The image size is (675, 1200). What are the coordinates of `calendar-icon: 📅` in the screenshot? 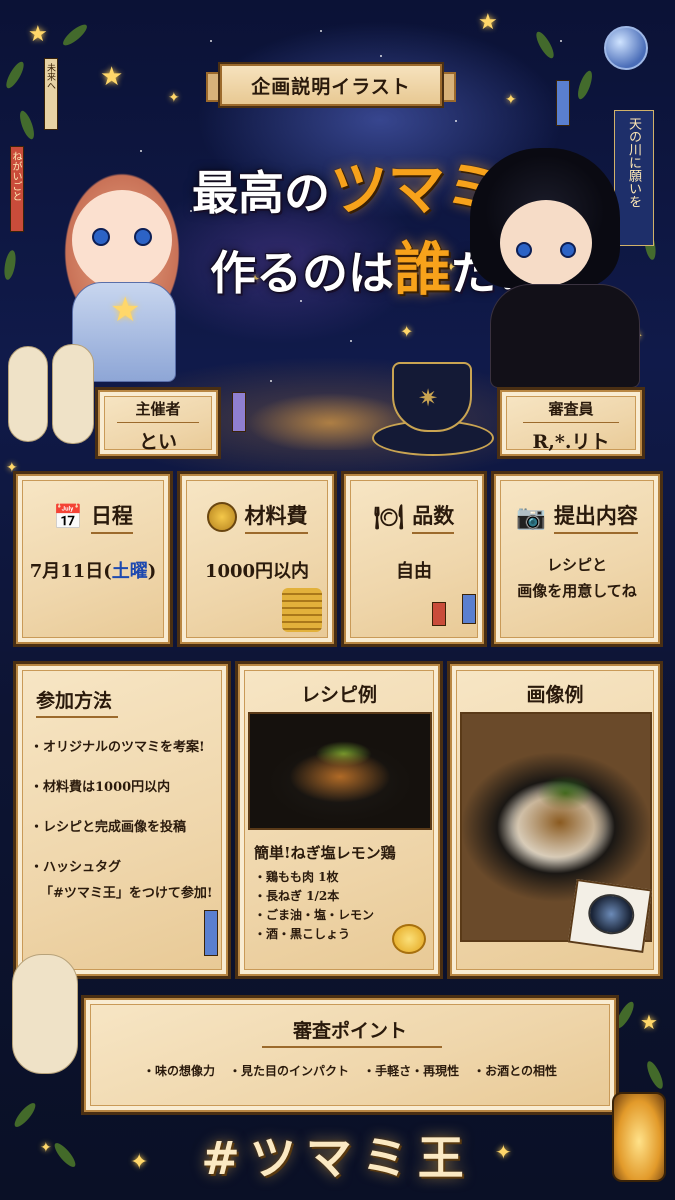 It's located at (68, 517).